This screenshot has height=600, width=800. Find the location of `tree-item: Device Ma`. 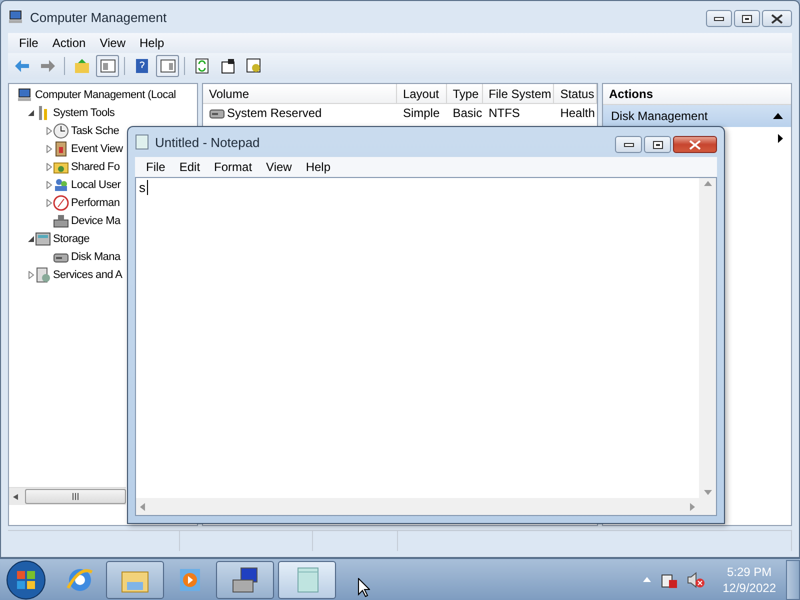

tree-item: Device Ma is located at coordinates (95, 221).